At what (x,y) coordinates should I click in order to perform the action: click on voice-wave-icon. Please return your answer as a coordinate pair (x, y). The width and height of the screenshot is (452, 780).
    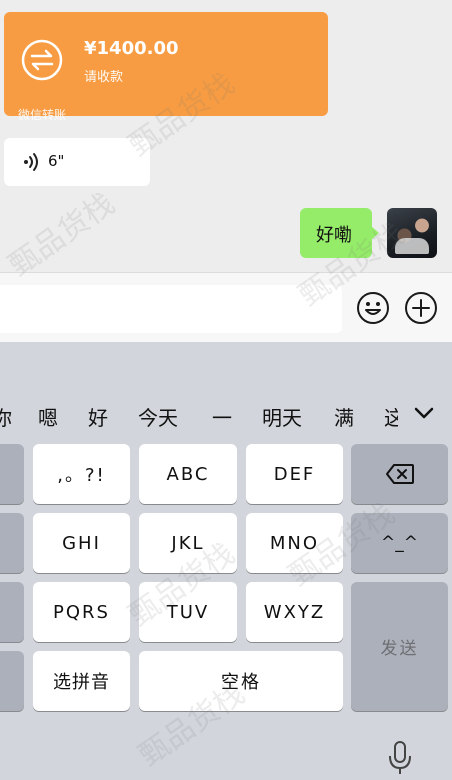
    Looking at the image, I should click on (31, 162).